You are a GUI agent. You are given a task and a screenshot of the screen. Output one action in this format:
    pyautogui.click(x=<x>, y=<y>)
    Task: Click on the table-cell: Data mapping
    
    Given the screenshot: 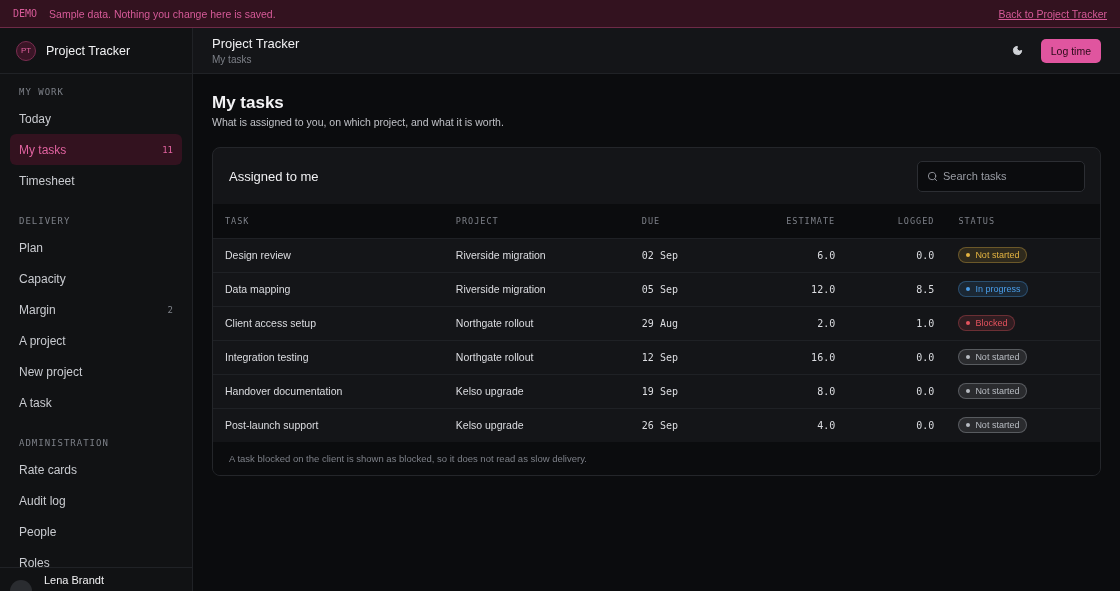 What is the action you would take?
    pyautogui.click(x=328, y=289)
    